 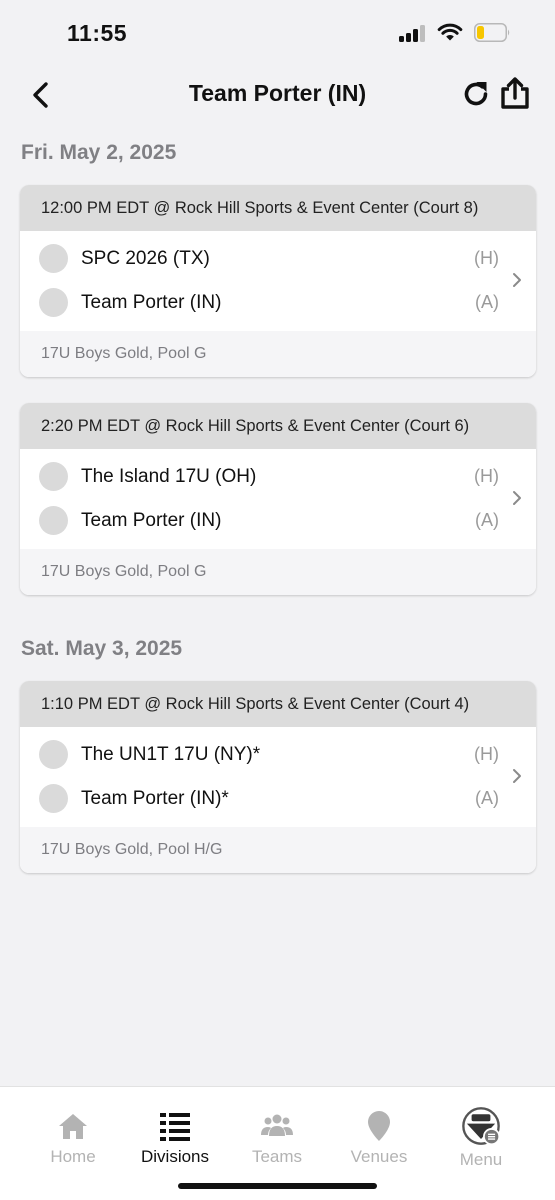 I want to click on tab-venues: Venues, so click(x=379, y=1138).